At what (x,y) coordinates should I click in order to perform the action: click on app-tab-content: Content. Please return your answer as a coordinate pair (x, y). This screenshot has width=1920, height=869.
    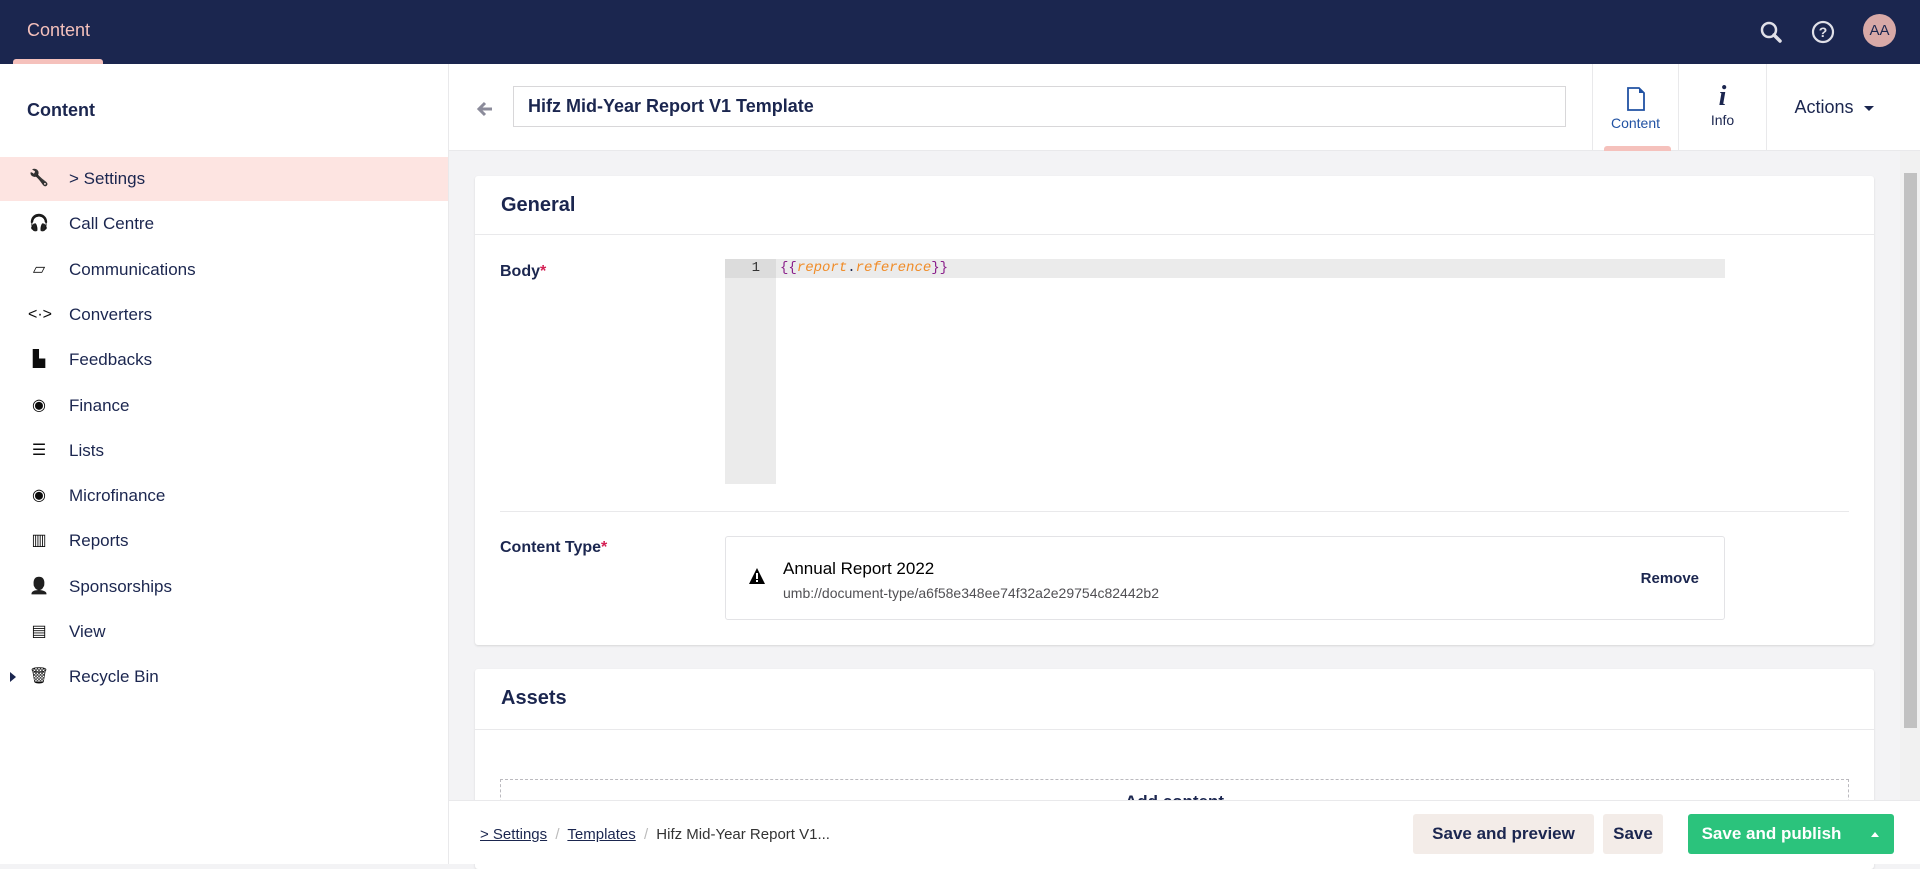
    Looking at the image, I should click on (1635, 107).